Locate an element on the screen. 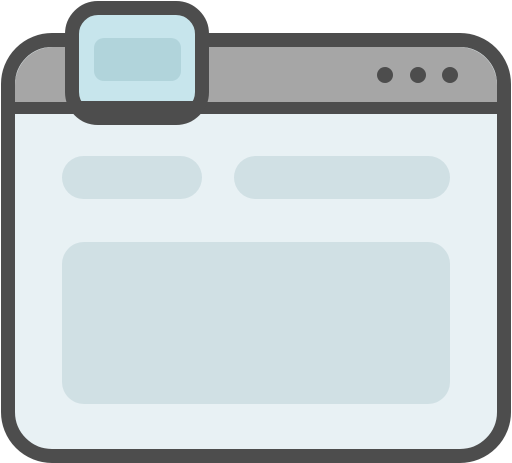 This screenshot has width=512, height=463. placeholder-pill-left is located at coordinates (132, 177).